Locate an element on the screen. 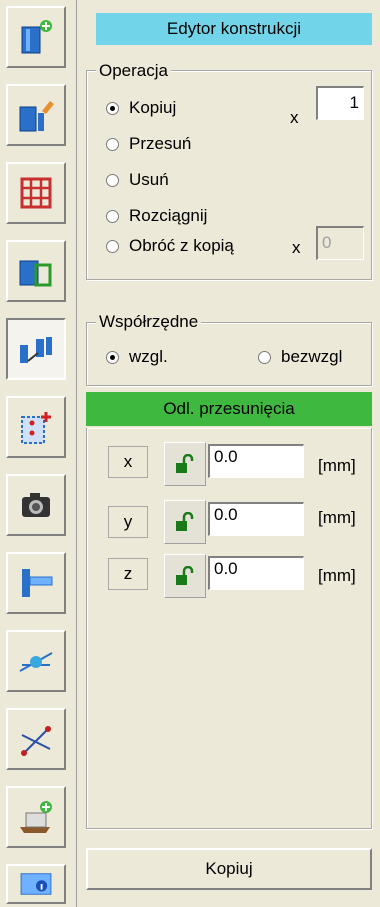 This screenshot has width=380, height=907. radio-przesun: Przesuń is located at coordinates (148, 144).